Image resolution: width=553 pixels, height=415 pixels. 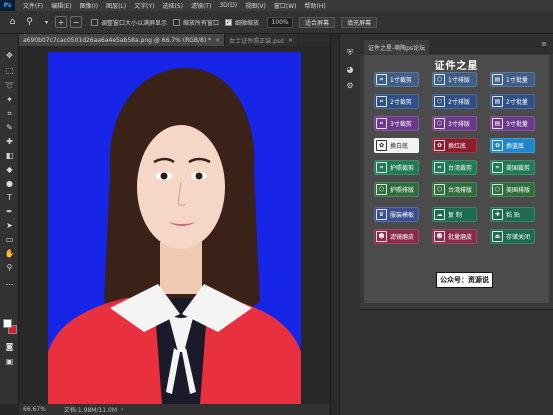 I want to click on move-tool-icon: ✥, so click(x=9, y=55).